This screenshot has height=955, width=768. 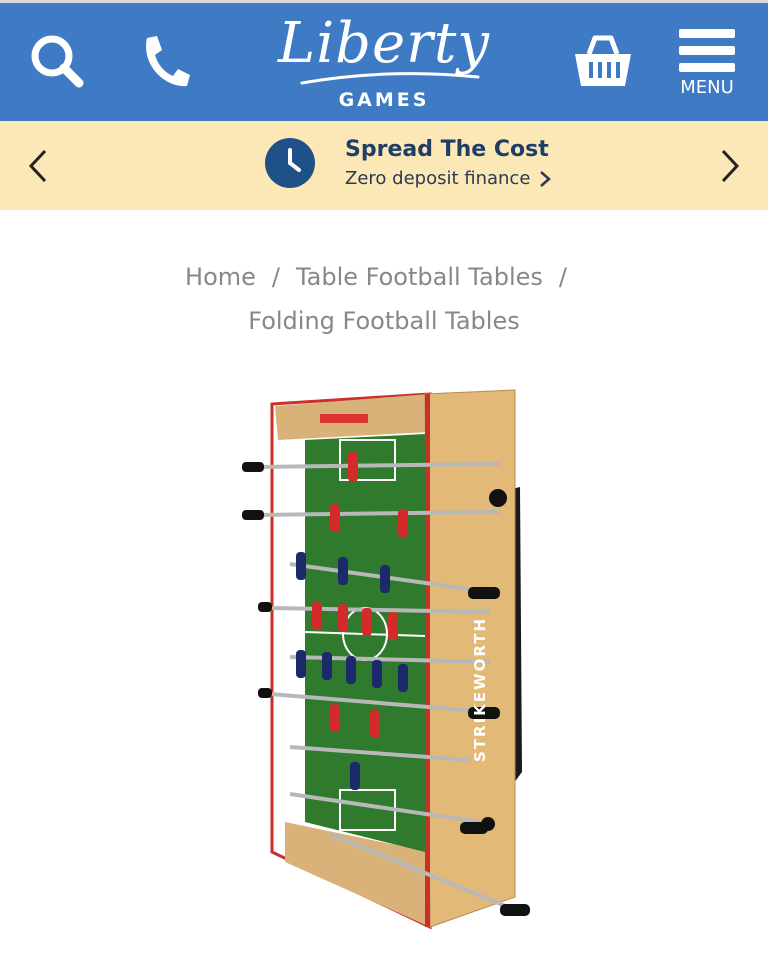 I want to click on promo-banner: Spread The Cost Zero deposit finance, so click(x=384, y=165).